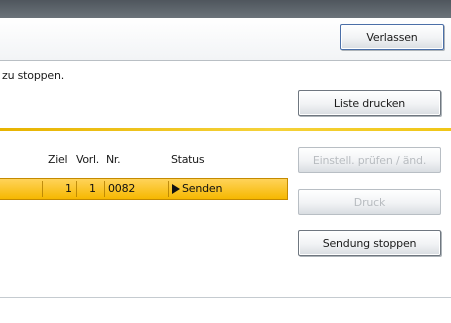  Describe the element at coordinates (87, 159) in the screenshot. I see `column-header-vorl: Vorl.` at that location.